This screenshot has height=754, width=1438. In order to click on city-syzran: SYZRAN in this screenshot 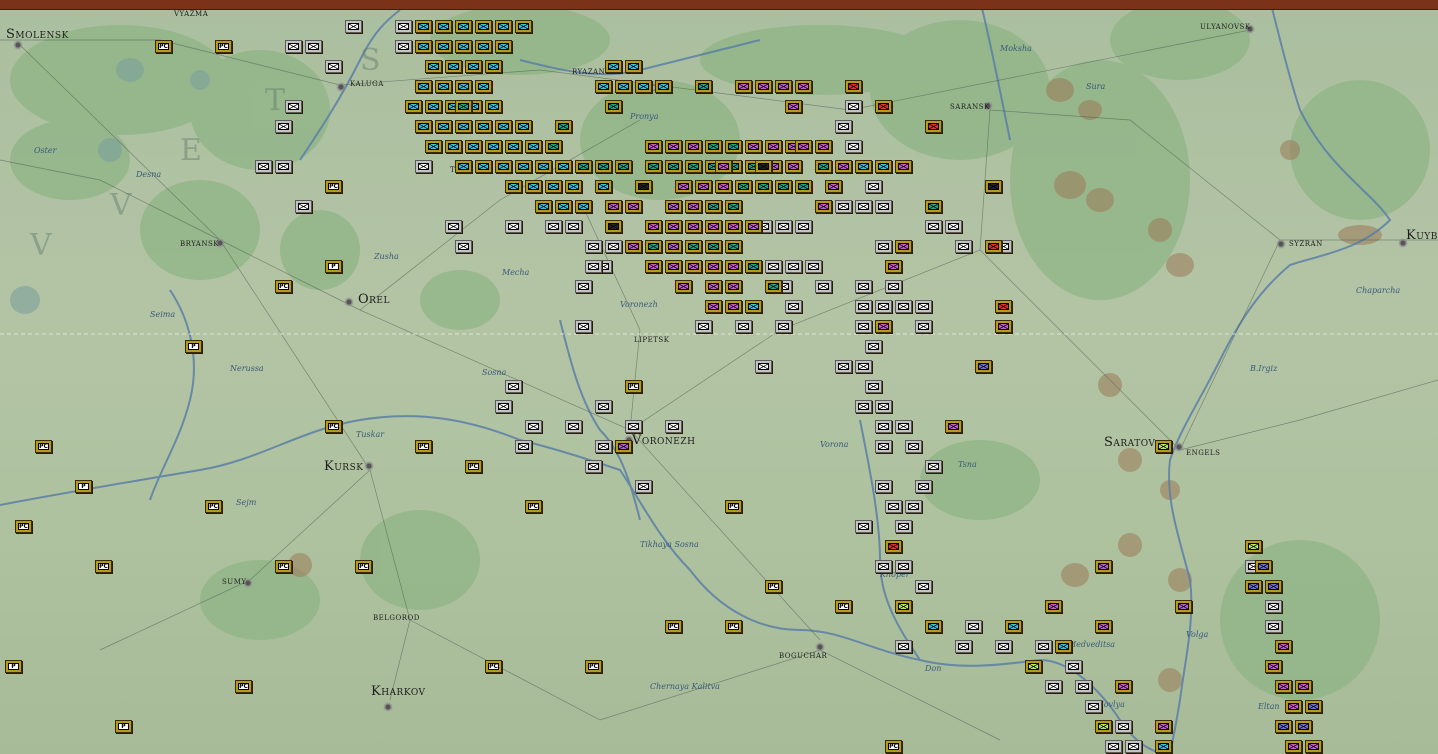, I will do `click(1306, 244)`.